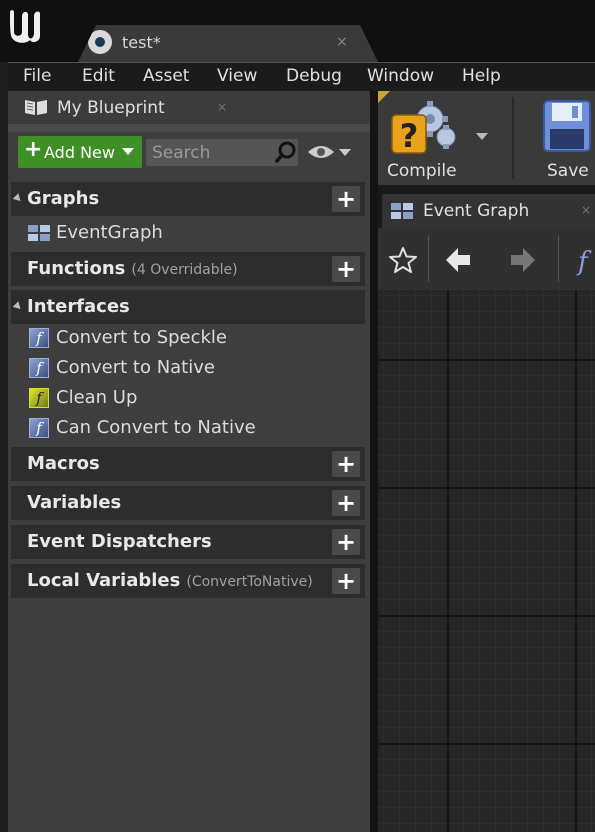  What do you see at coordinates (482, 136) in the screenshot?
I see `compile-options-chevron-icon` at bounding box center [482, 136].